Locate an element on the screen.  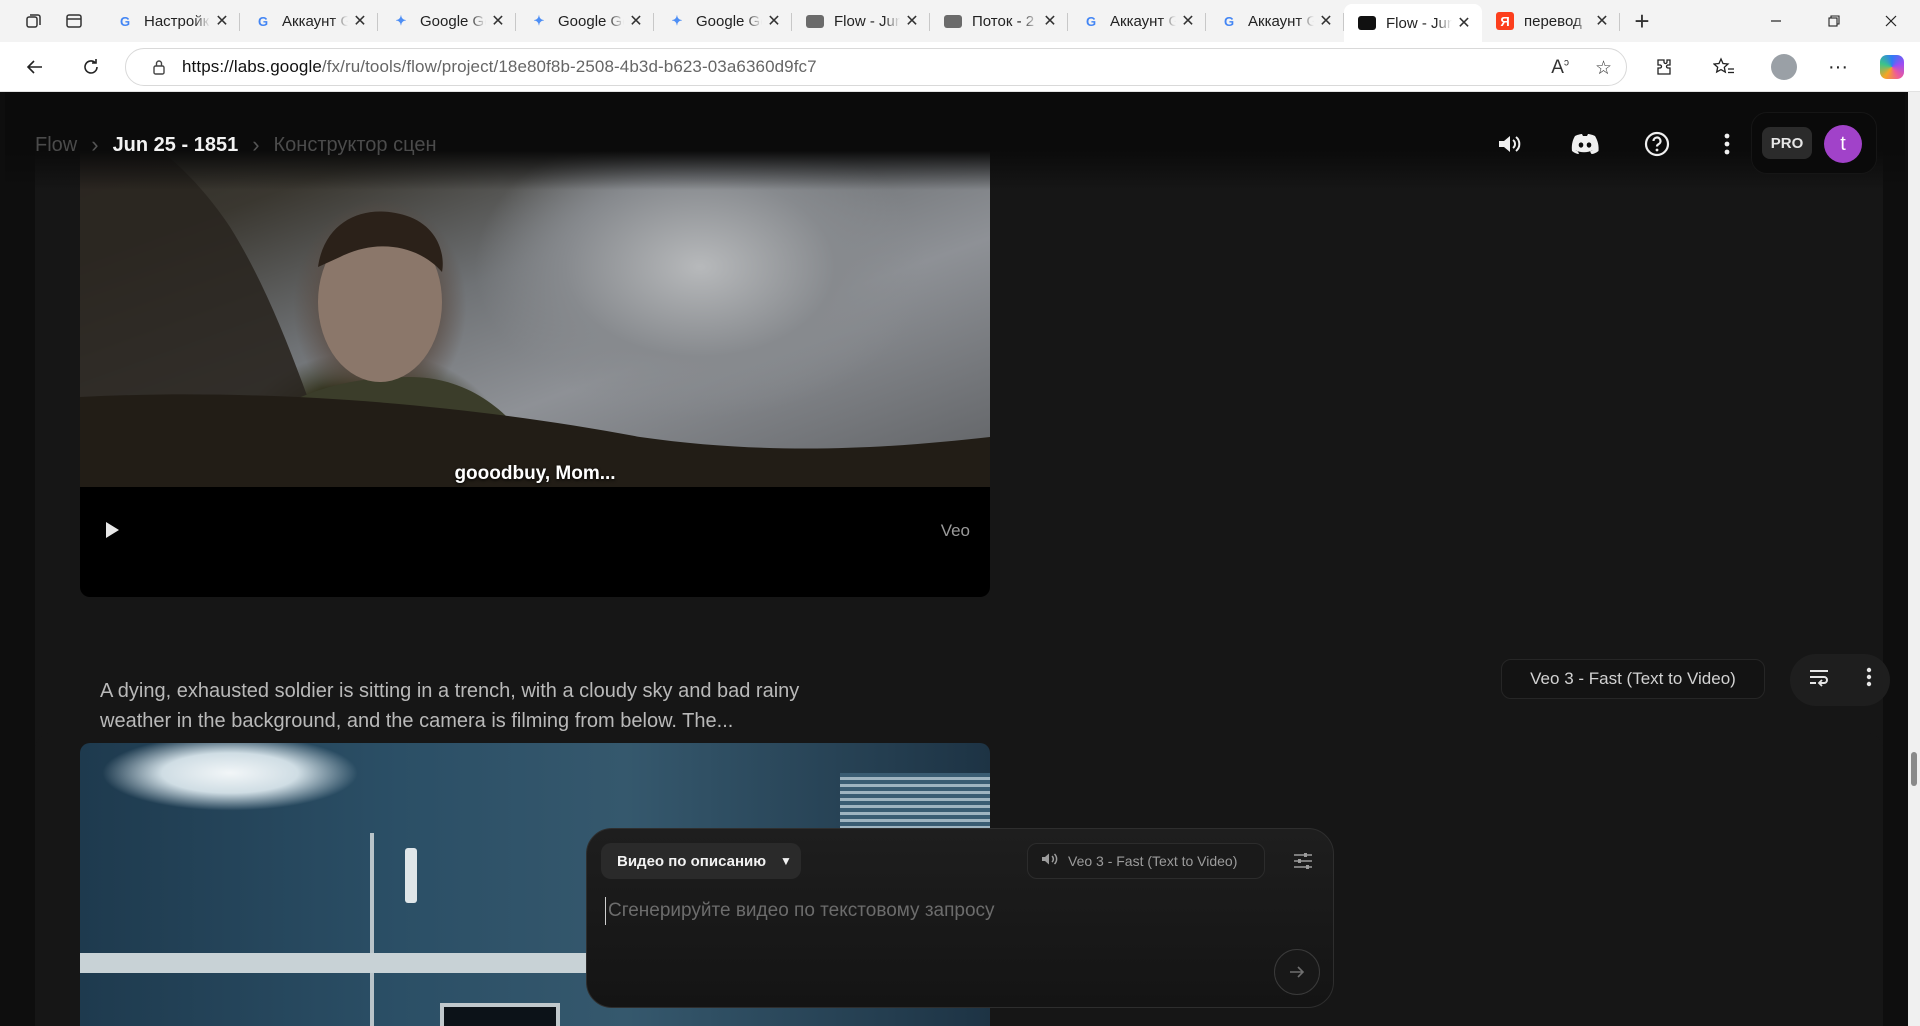
tab-actions-icon is located at coordinates (74, 21).